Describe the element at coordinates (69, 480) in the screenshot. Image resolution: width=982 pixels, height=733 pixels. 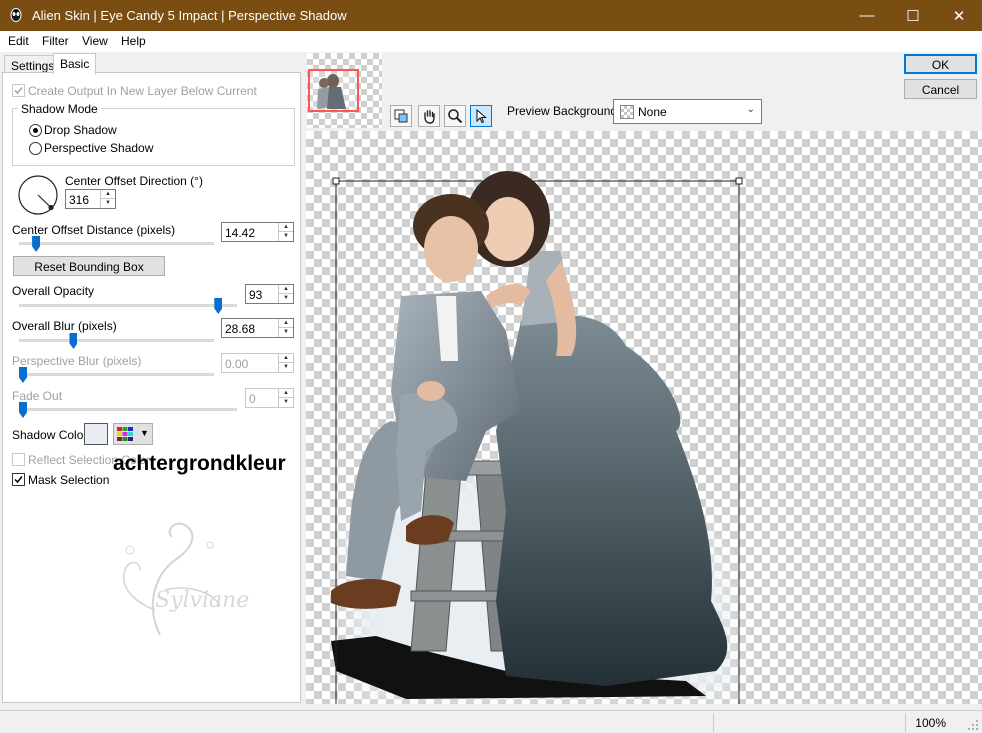
I see `mask-selection-label: Mask Selection` at that location.